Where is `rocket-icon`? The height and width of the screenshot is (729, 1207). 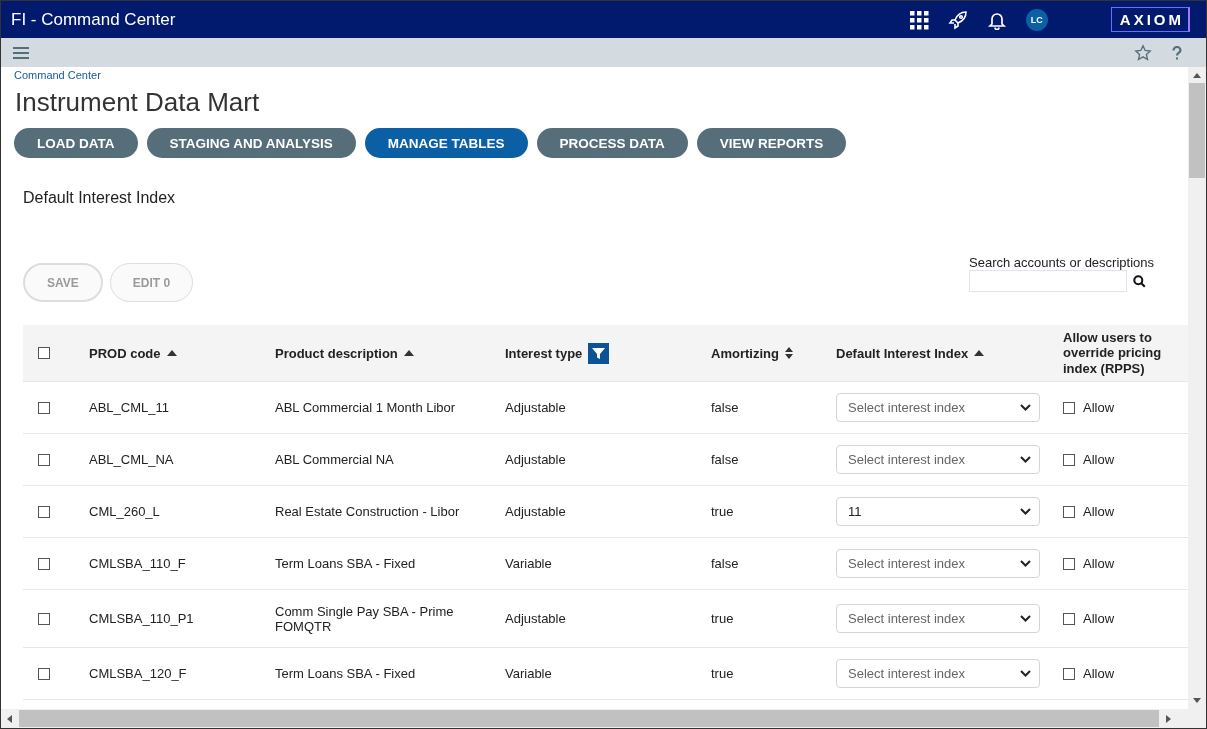
rocket-icon is located at coordinates (957, 19).